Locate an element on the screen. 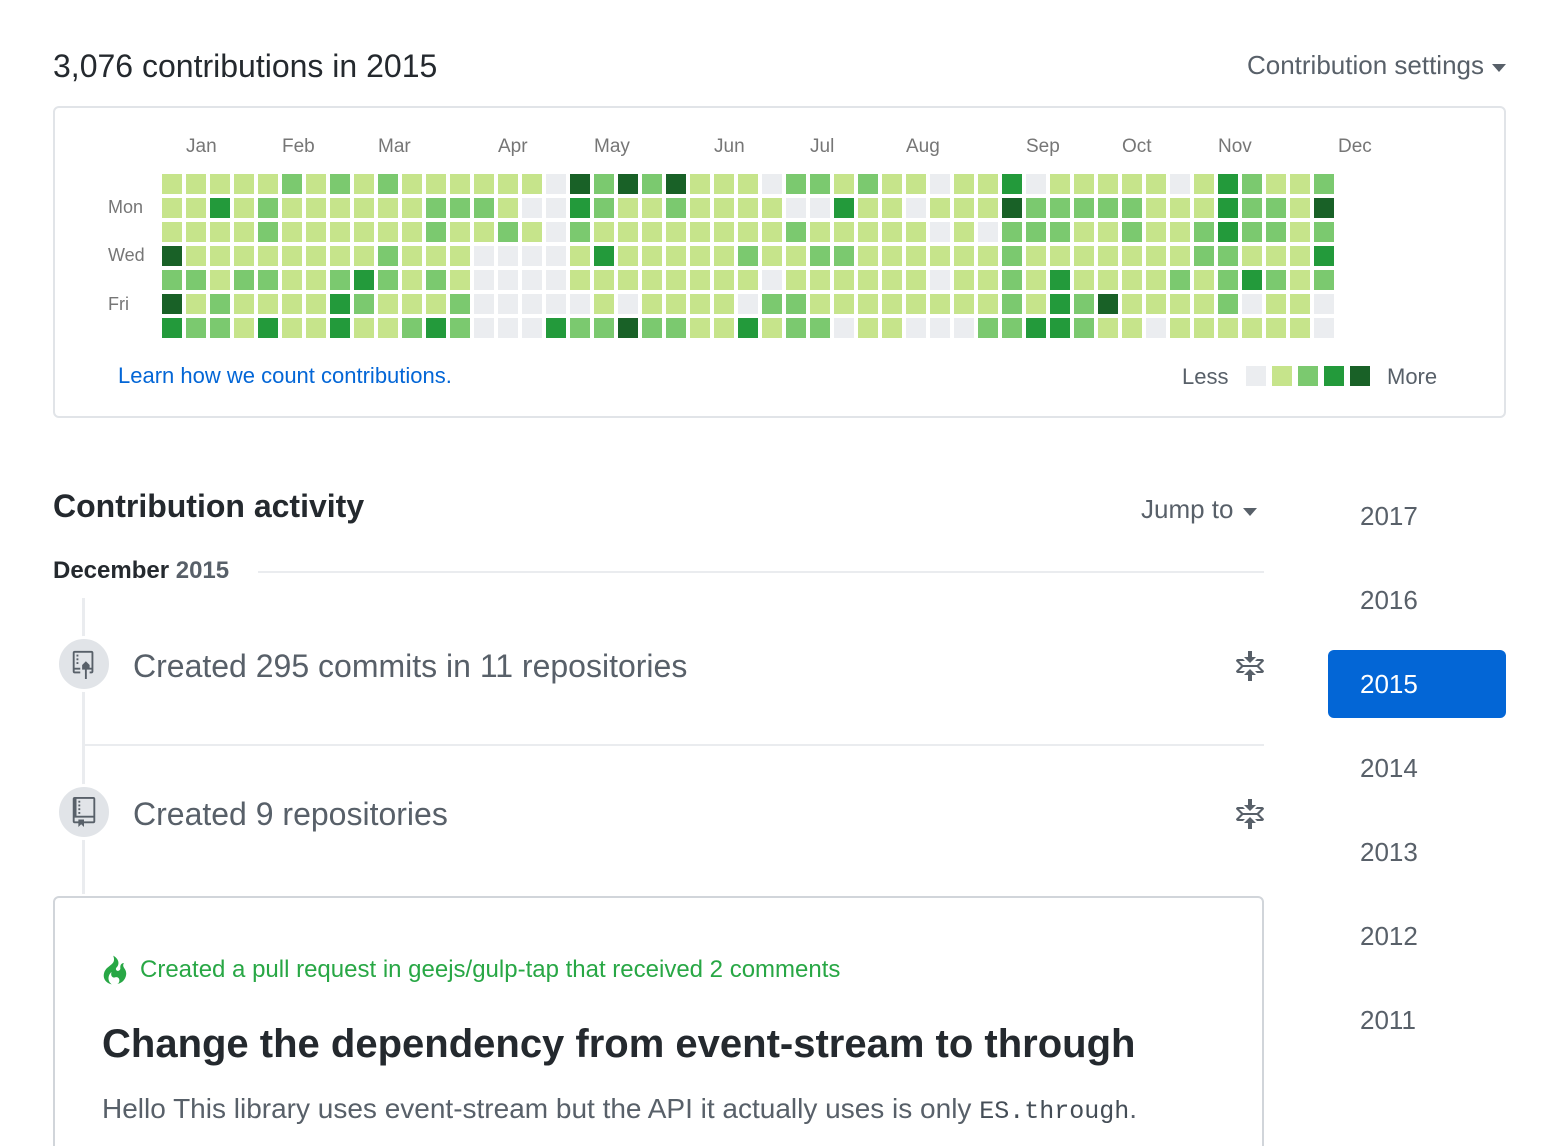  year-item-2014: 2014 is located at coordinates (1417, 768).